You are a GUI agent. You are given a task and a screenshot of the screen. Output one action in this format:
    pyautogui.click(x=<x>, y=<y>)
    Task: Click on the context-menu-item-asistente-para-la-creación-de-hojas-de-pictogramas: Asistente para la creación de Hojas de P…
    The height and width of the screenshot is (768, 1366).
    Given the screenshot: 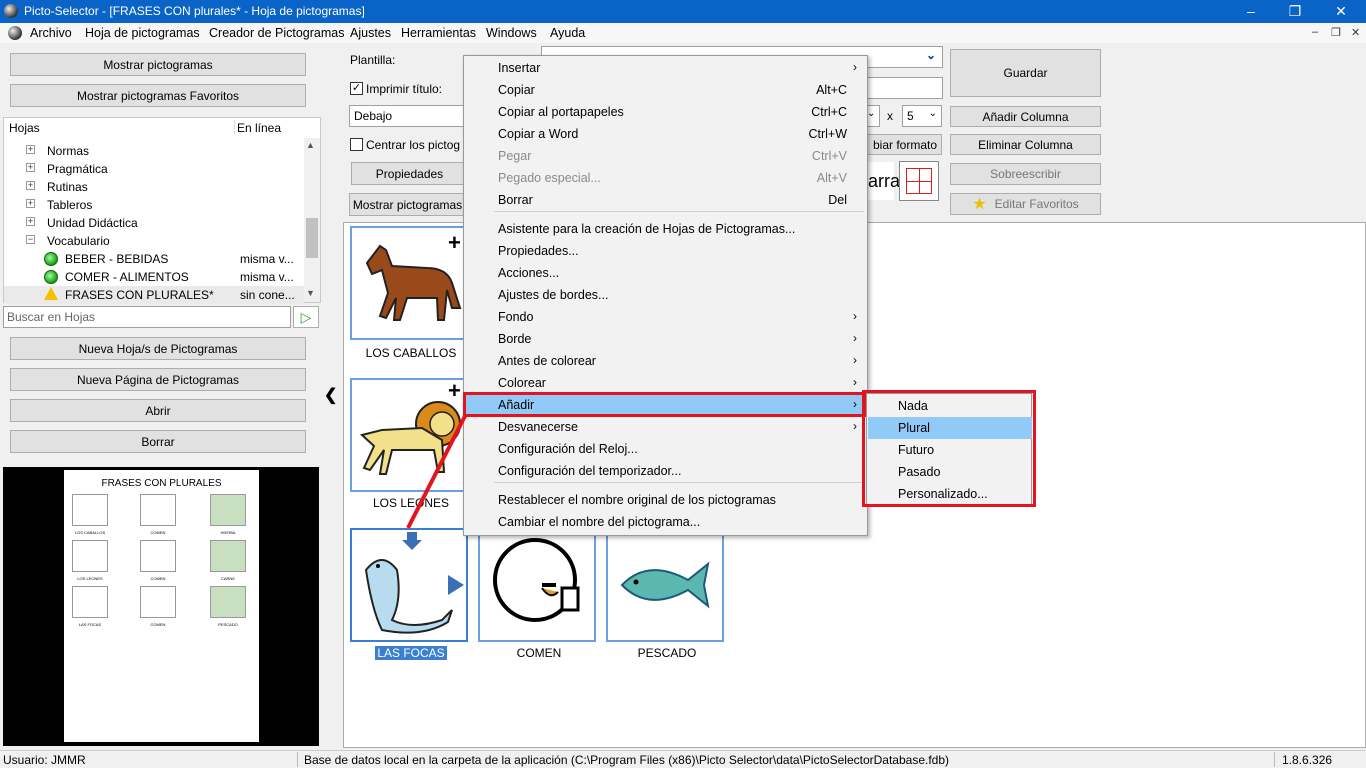 What is the action you would take?
    pyautogui.click(x=665, y=229)
    